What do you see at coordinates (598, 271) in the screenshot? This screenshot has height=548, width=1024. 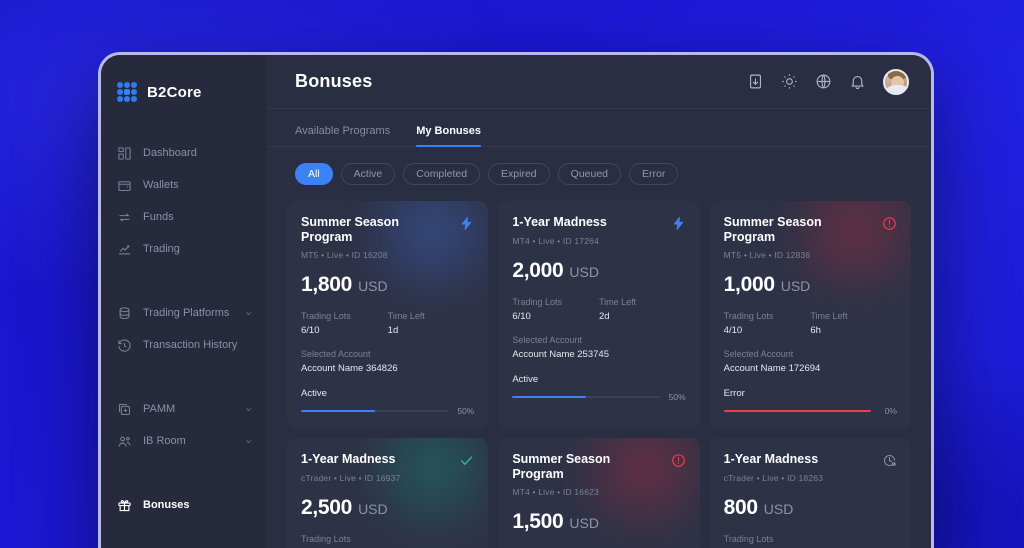 I see `amount: 2,000 USD` at bounding box center [598, 271].